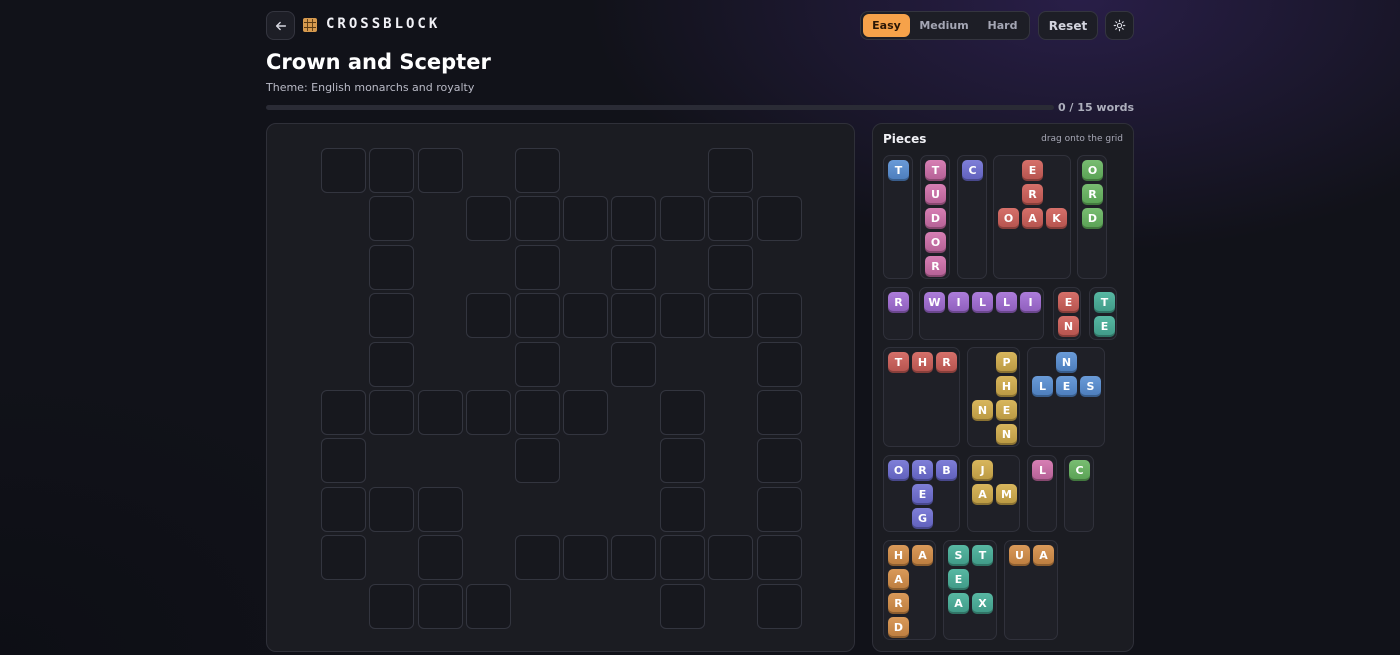  What do you see at coordinates (1056, 218) in the screenshot?
I see `letter-tile: K` at bounding box center [1056, 218].